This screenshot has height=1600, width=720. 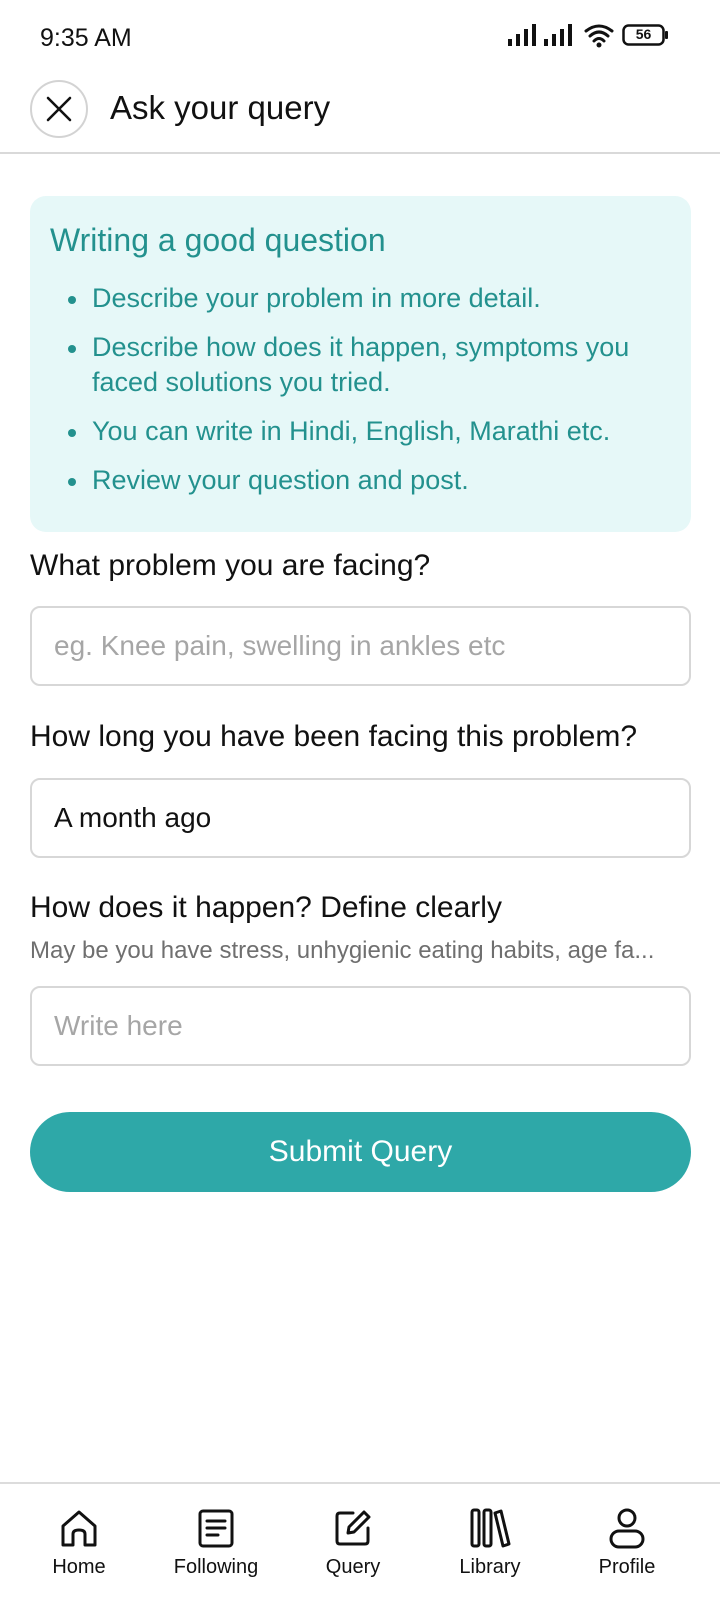 I want to click on tips-item: Describe your problem in more detail., so click(x=360, y=298).